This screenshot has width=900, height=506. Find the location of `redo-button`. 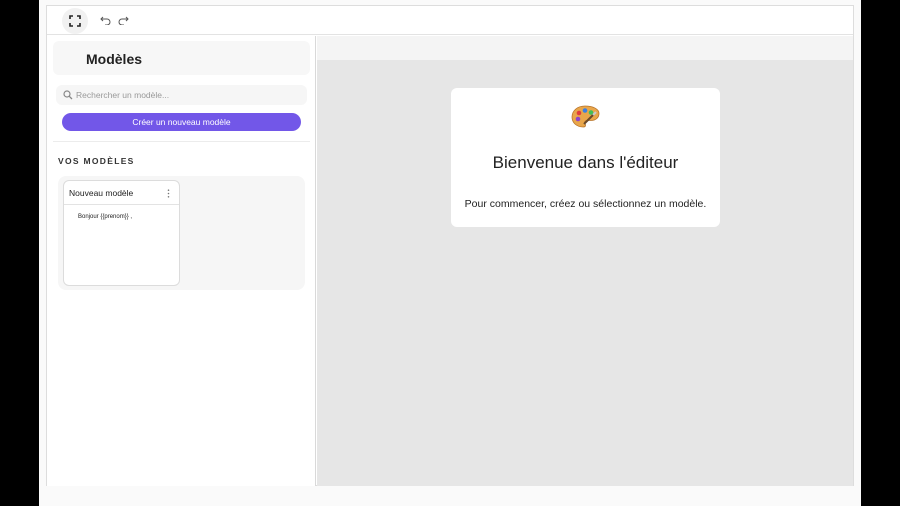

redo-button is located at coordinates (123, 20).